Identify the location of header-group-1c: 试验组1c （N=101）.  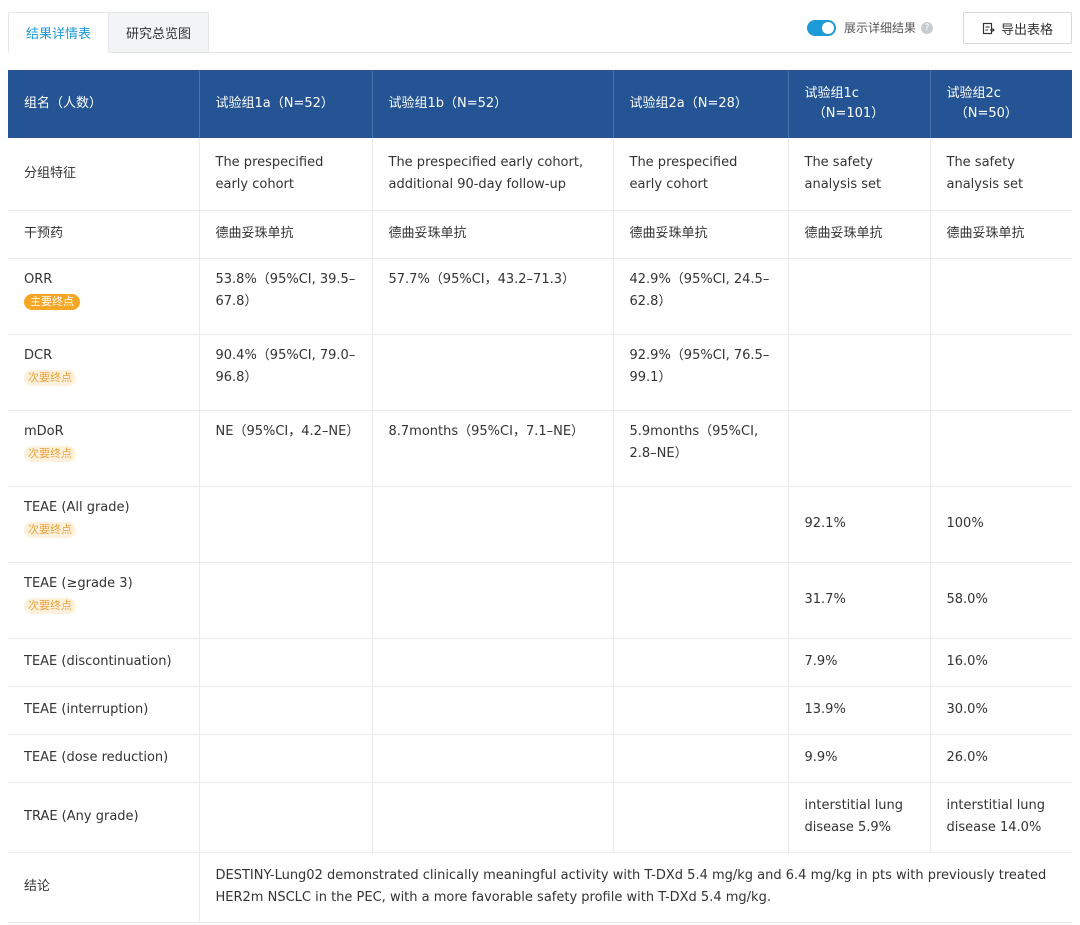
(859, 104).